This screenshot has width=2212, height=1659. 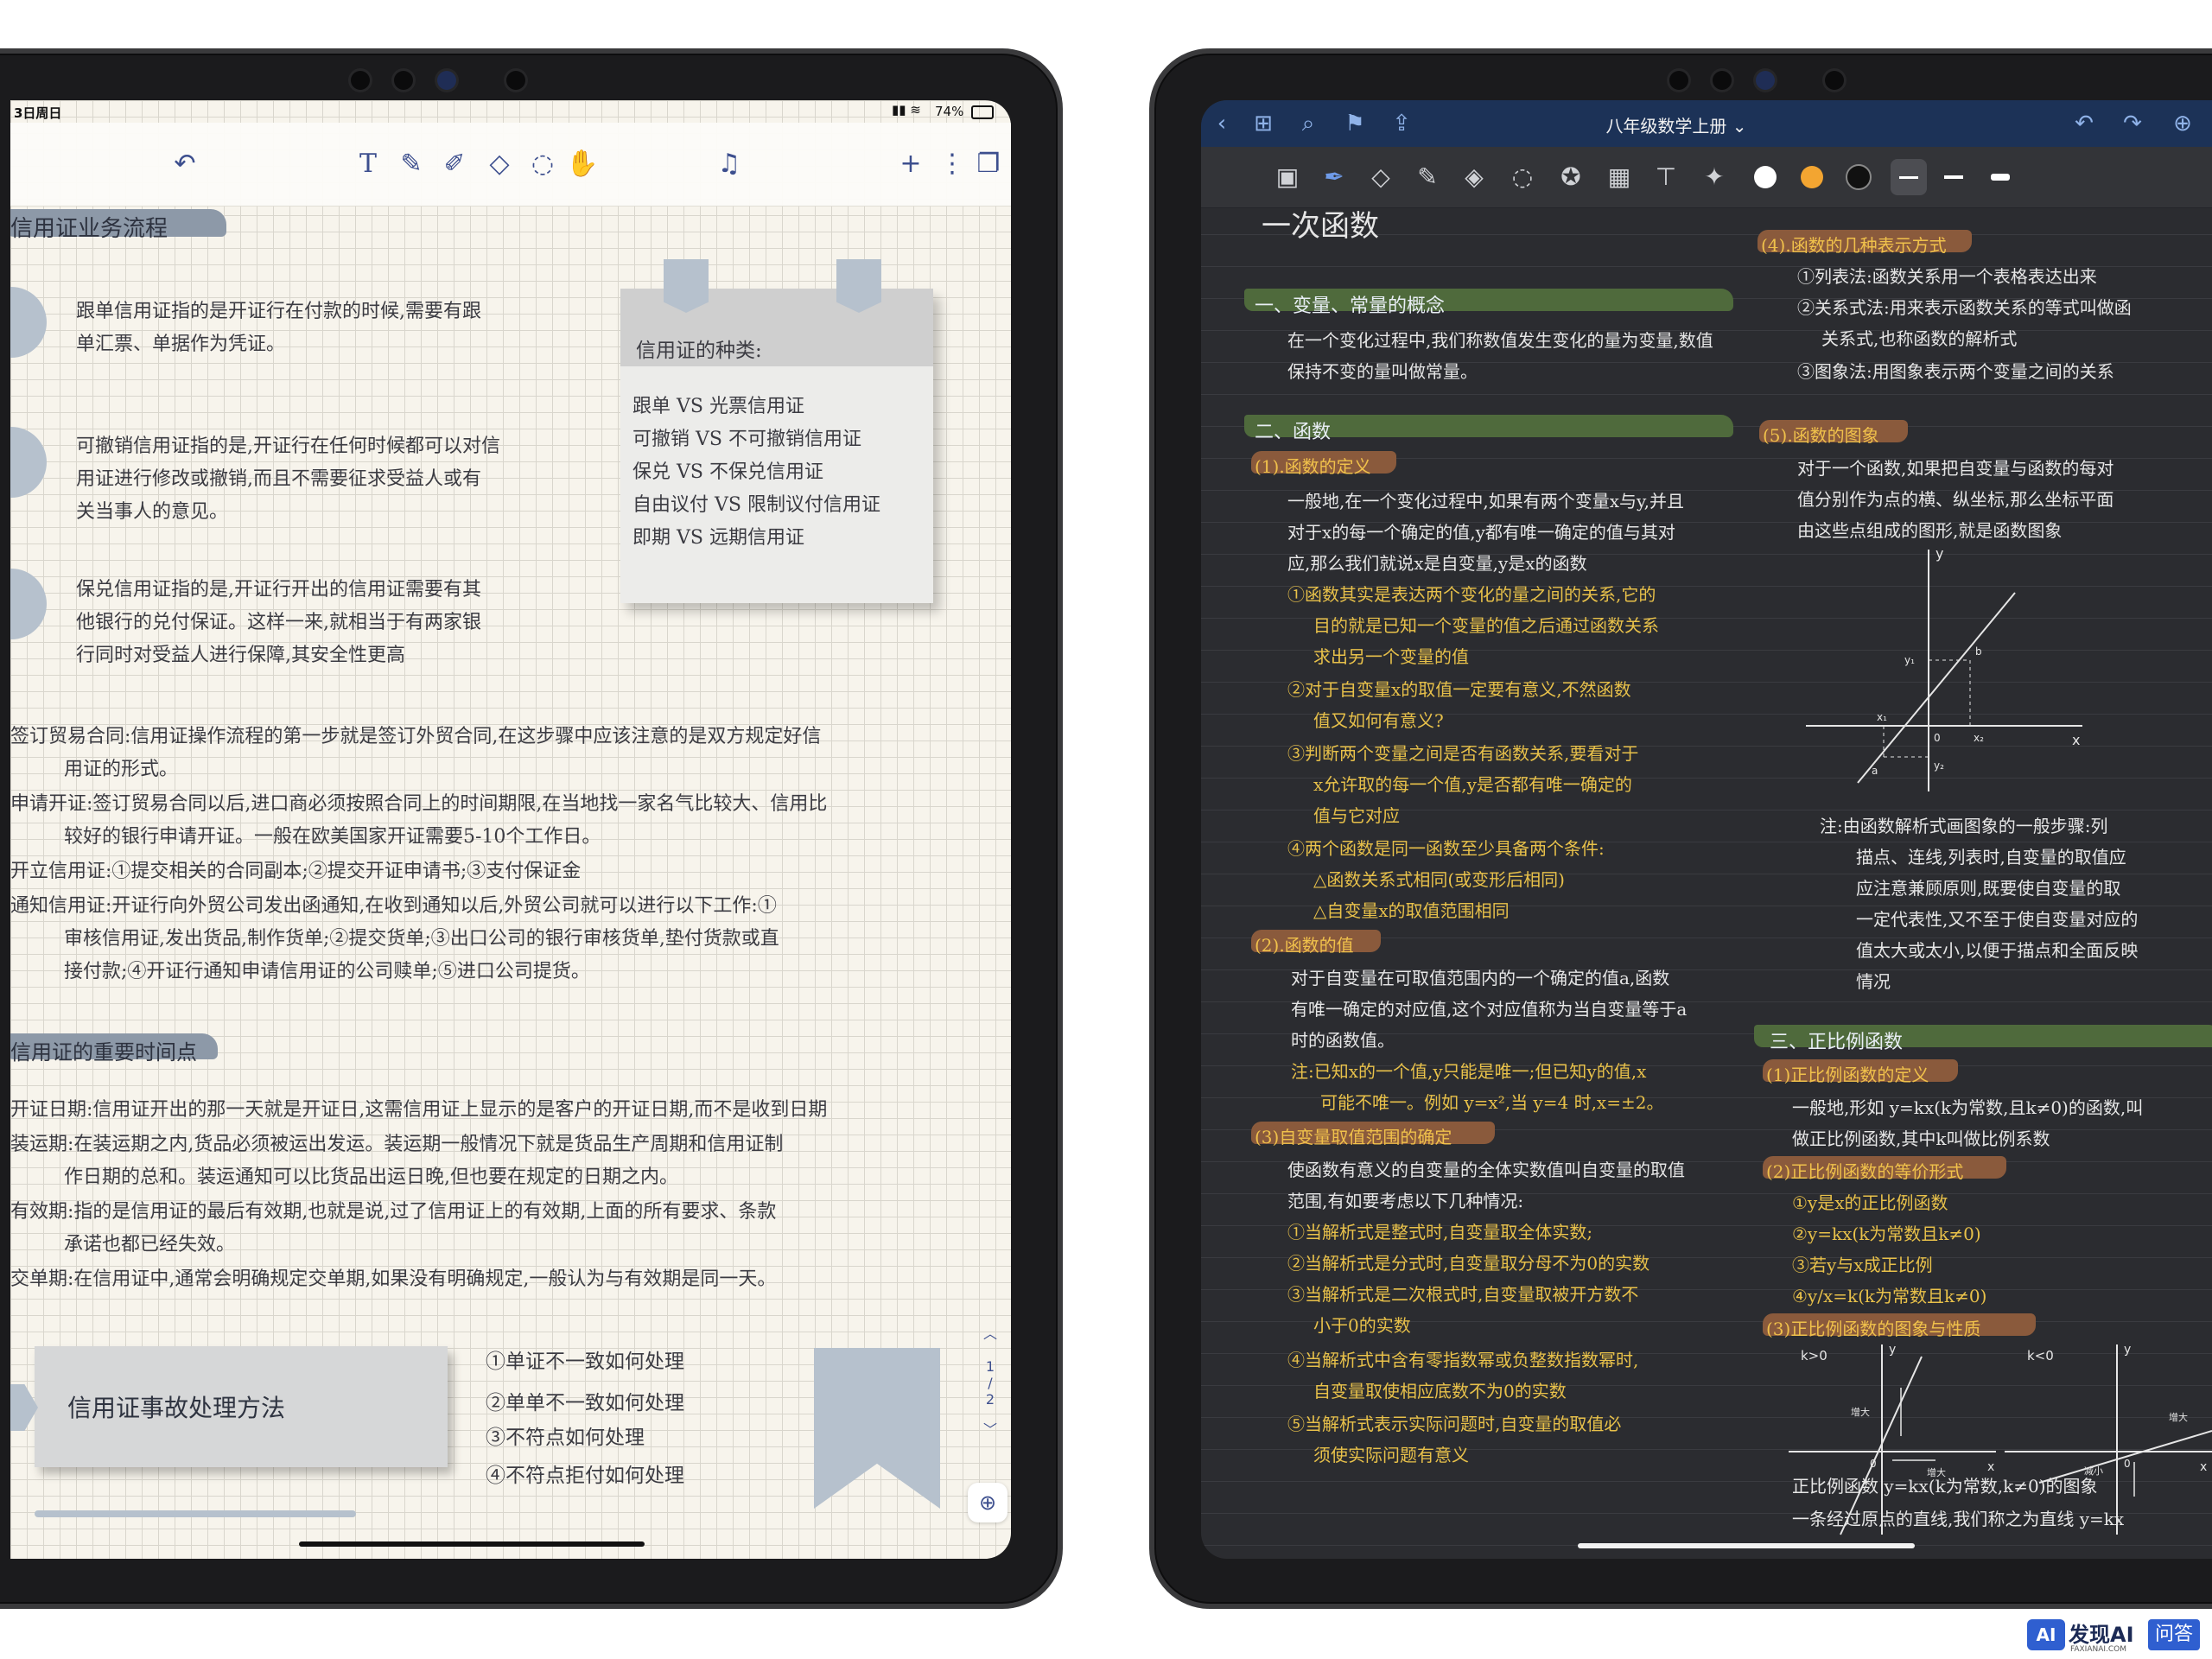 What do you see at coordinates (1714, 177) in the screenshot?
I see `laser-icon: ✦` at bounding box center [1714, 177].